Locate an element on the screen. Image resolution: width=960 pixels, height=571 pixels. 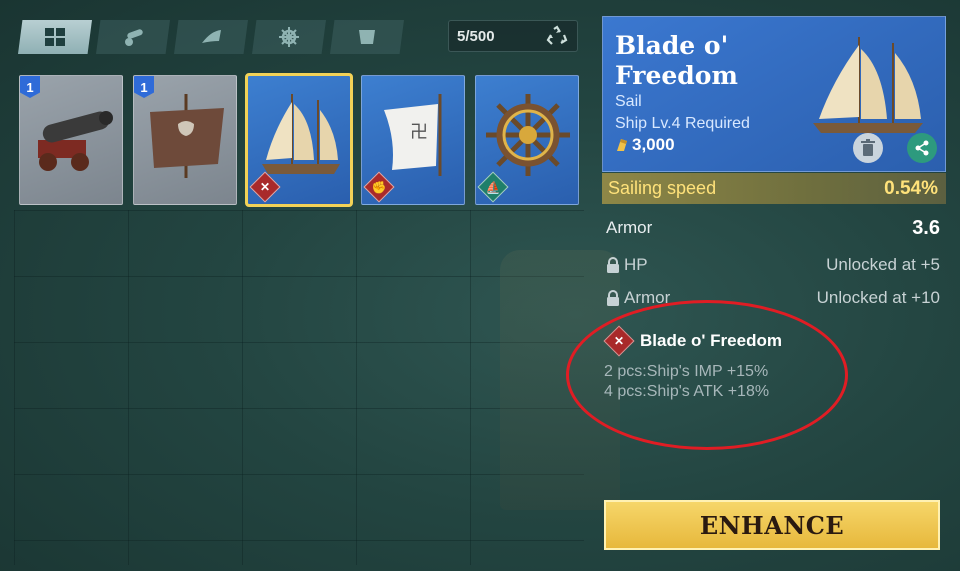
item-card-white-sail: 卍 ✊ is located at coordinates (413, 140).